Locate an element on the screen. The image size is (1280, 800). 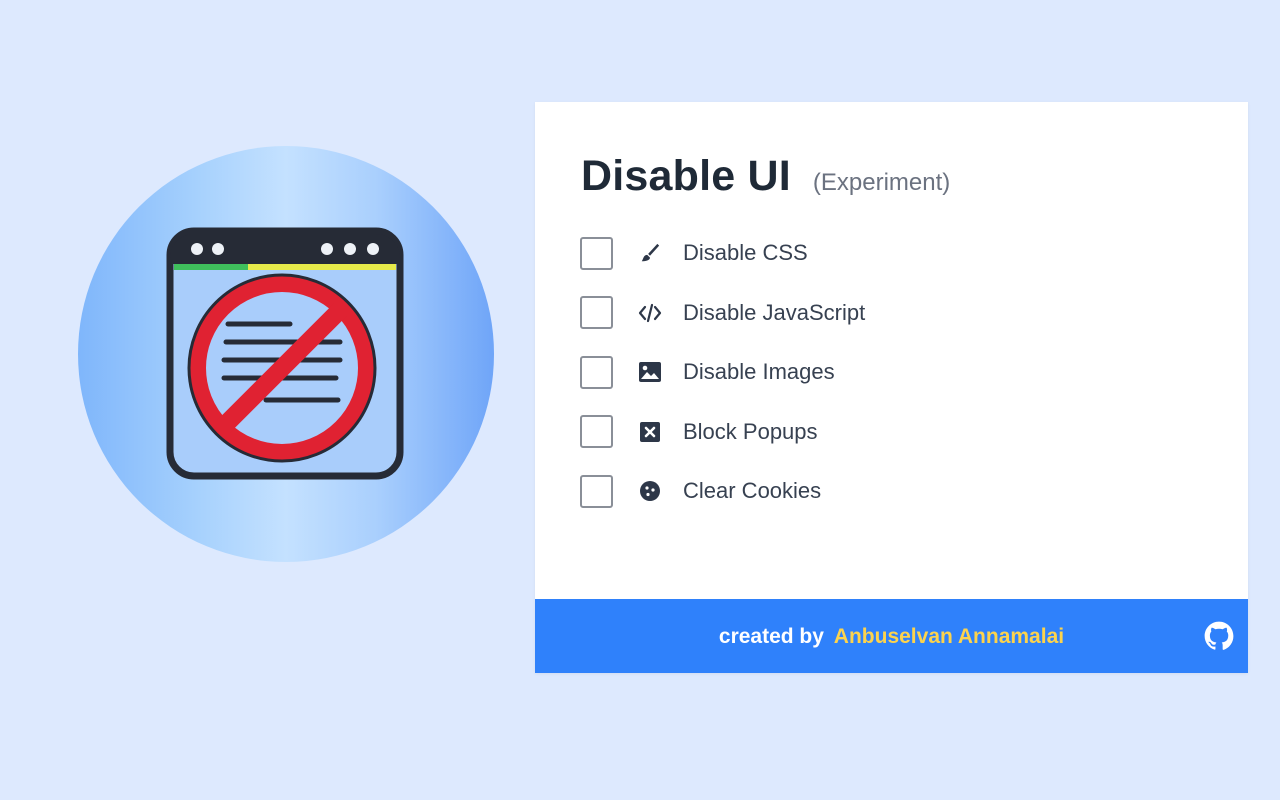
credit-text: created by Anbuselvan Annamalai is located at coordinates (891, 636).